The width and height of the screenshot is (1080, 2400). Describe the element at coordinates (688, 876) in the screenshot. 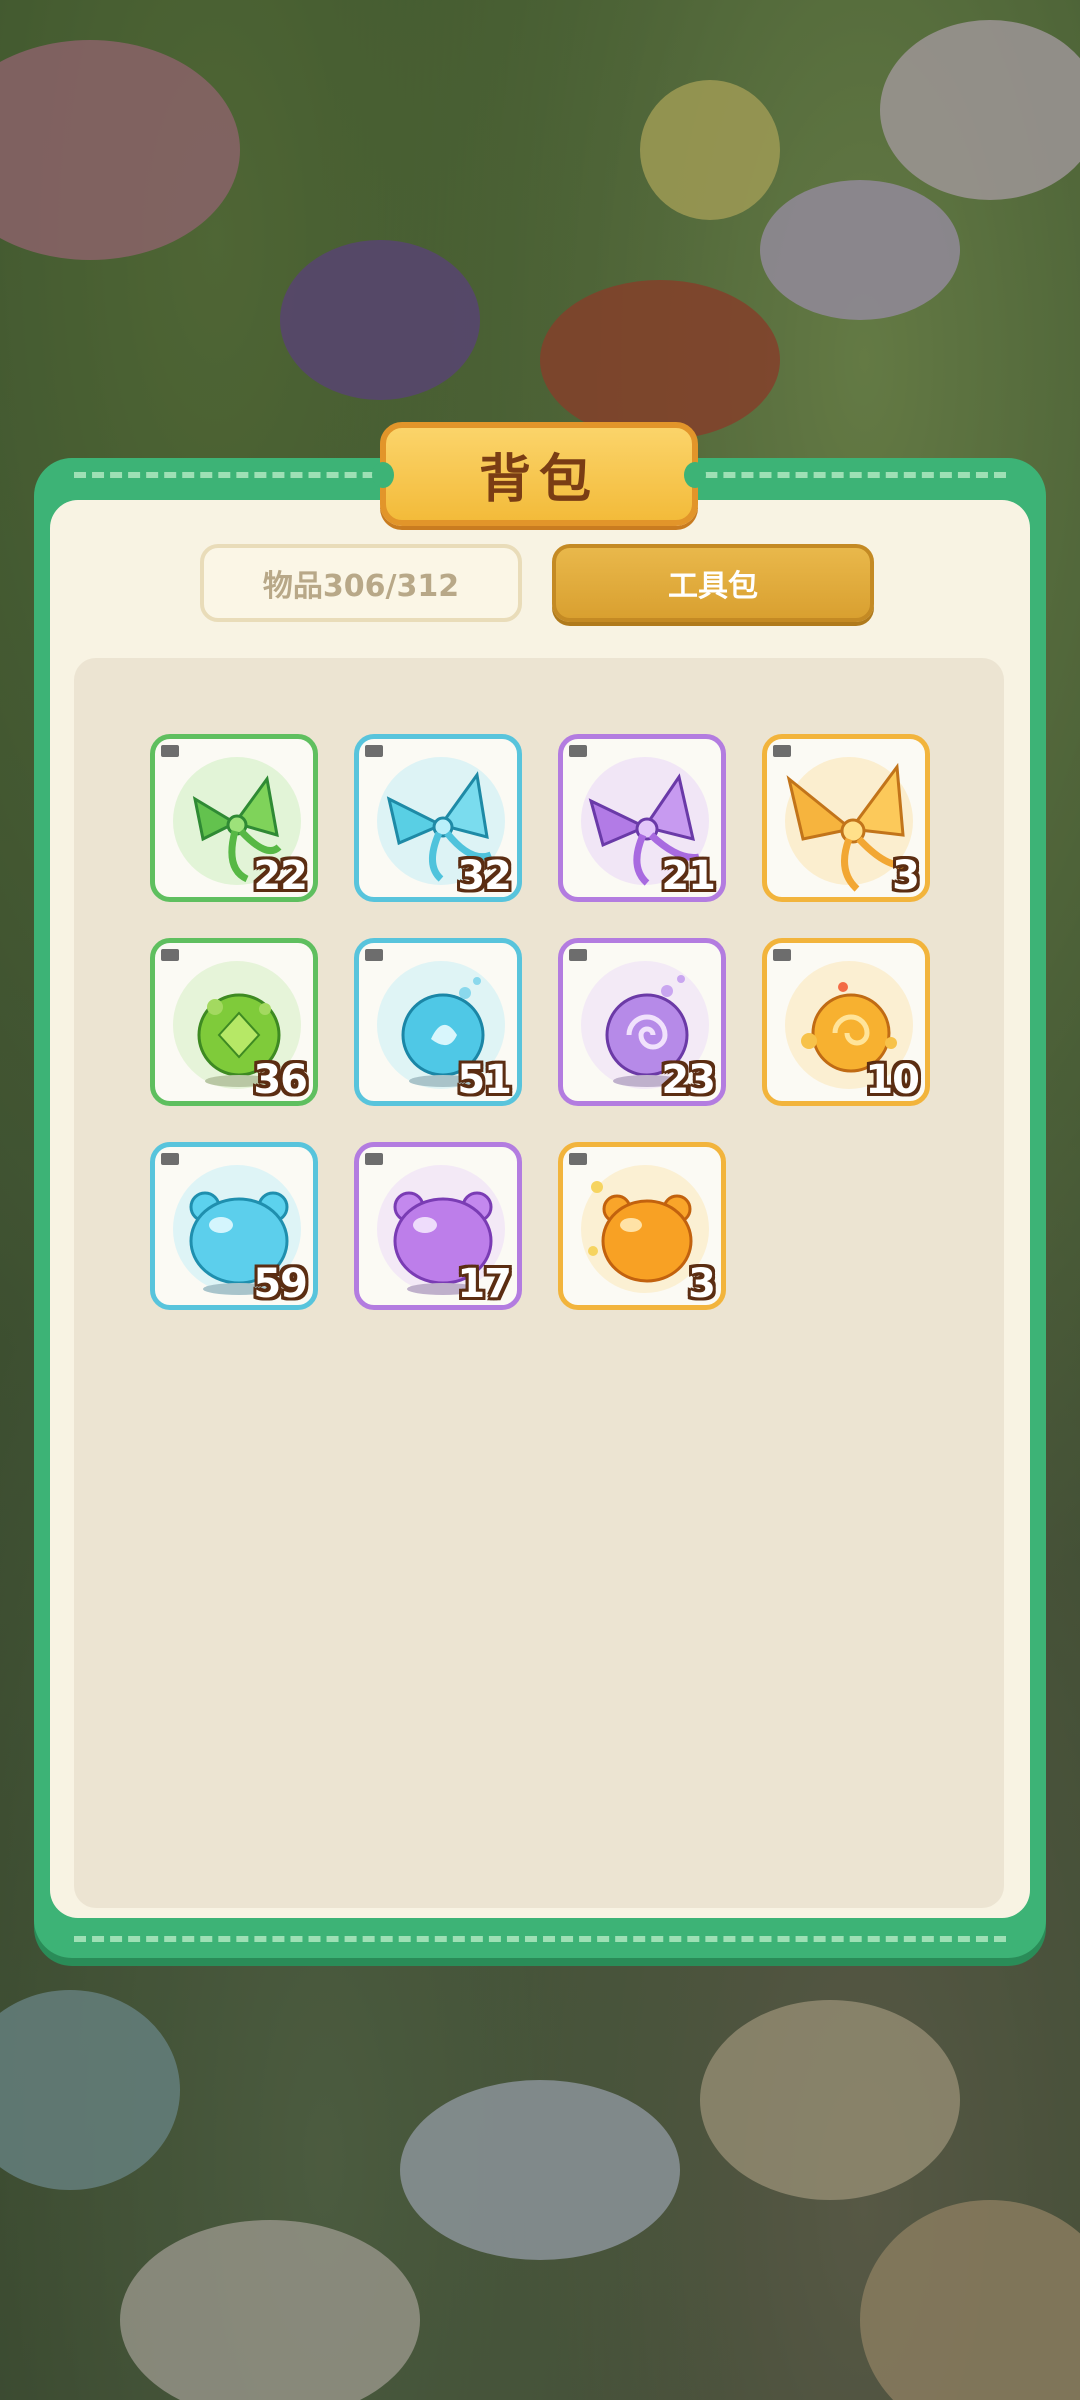

I see `item-count: 21` at that location.